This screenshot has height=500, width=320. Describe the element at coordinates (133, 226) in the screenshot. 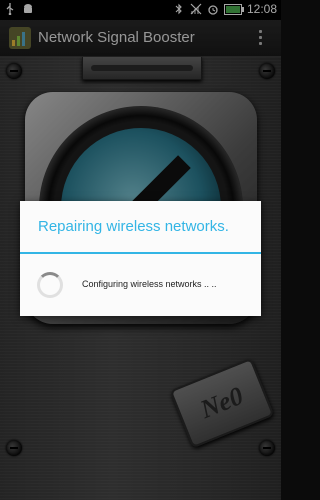

I see `dialog-title: Repairing wireless networks.` at that location.